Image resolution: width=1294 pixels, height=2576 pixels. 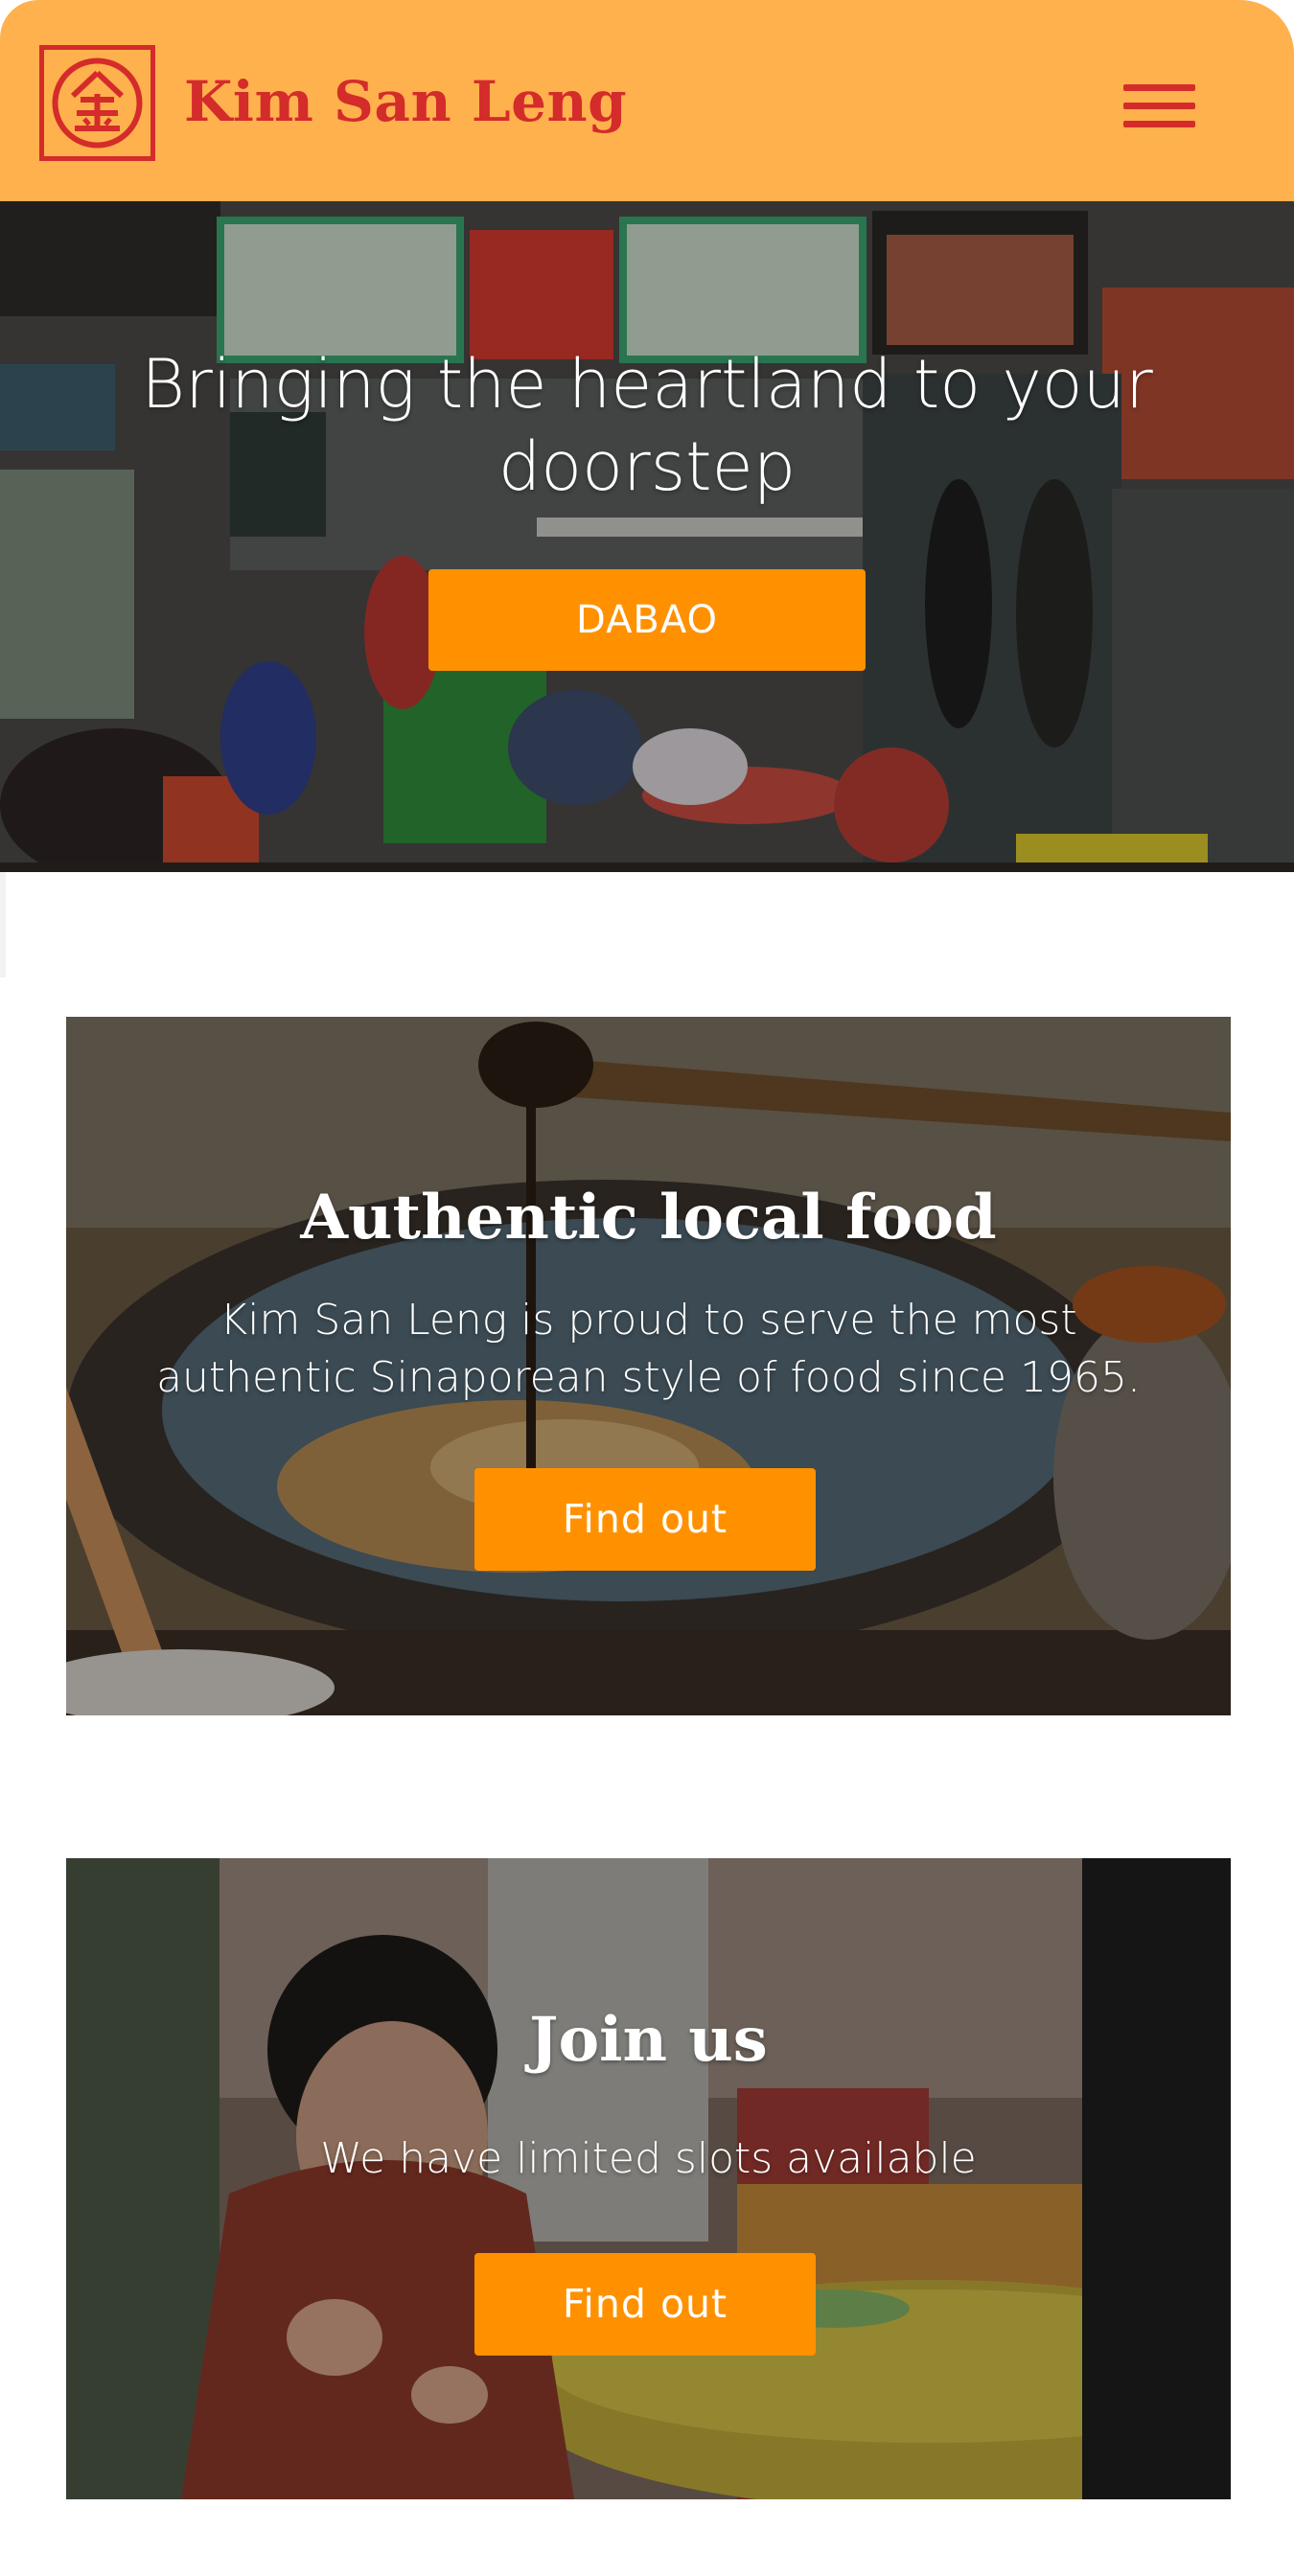 I want to click on hamburger-menu-icon, so click(x=1162, y=105).